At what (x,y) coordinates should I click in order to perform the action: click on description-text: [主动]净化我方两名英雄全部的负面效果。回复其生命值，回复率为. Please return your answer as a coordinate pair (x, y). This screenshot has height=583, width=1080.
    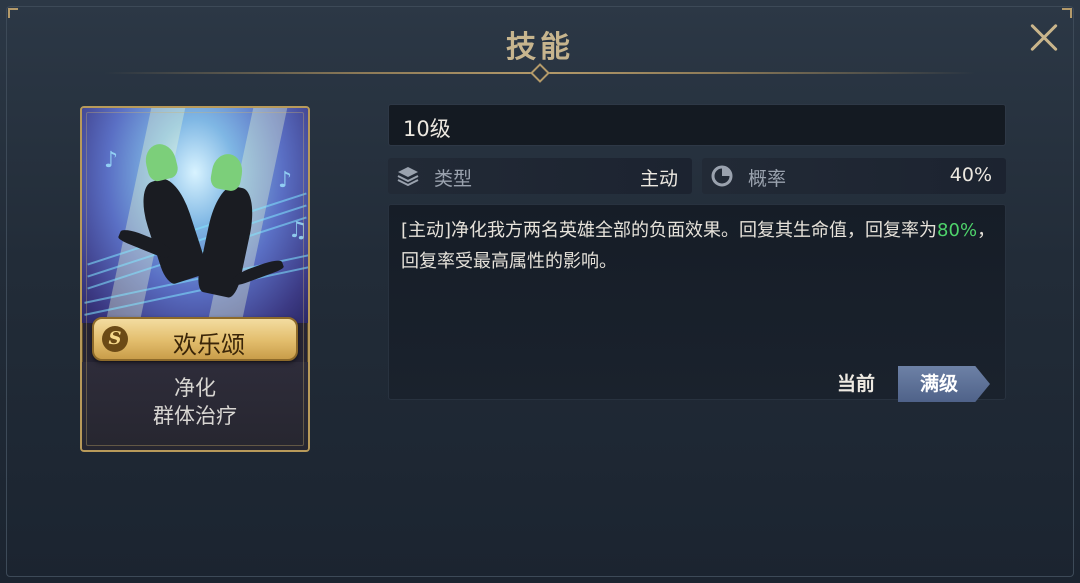
    Looking at the image, I should click on (669, 230).